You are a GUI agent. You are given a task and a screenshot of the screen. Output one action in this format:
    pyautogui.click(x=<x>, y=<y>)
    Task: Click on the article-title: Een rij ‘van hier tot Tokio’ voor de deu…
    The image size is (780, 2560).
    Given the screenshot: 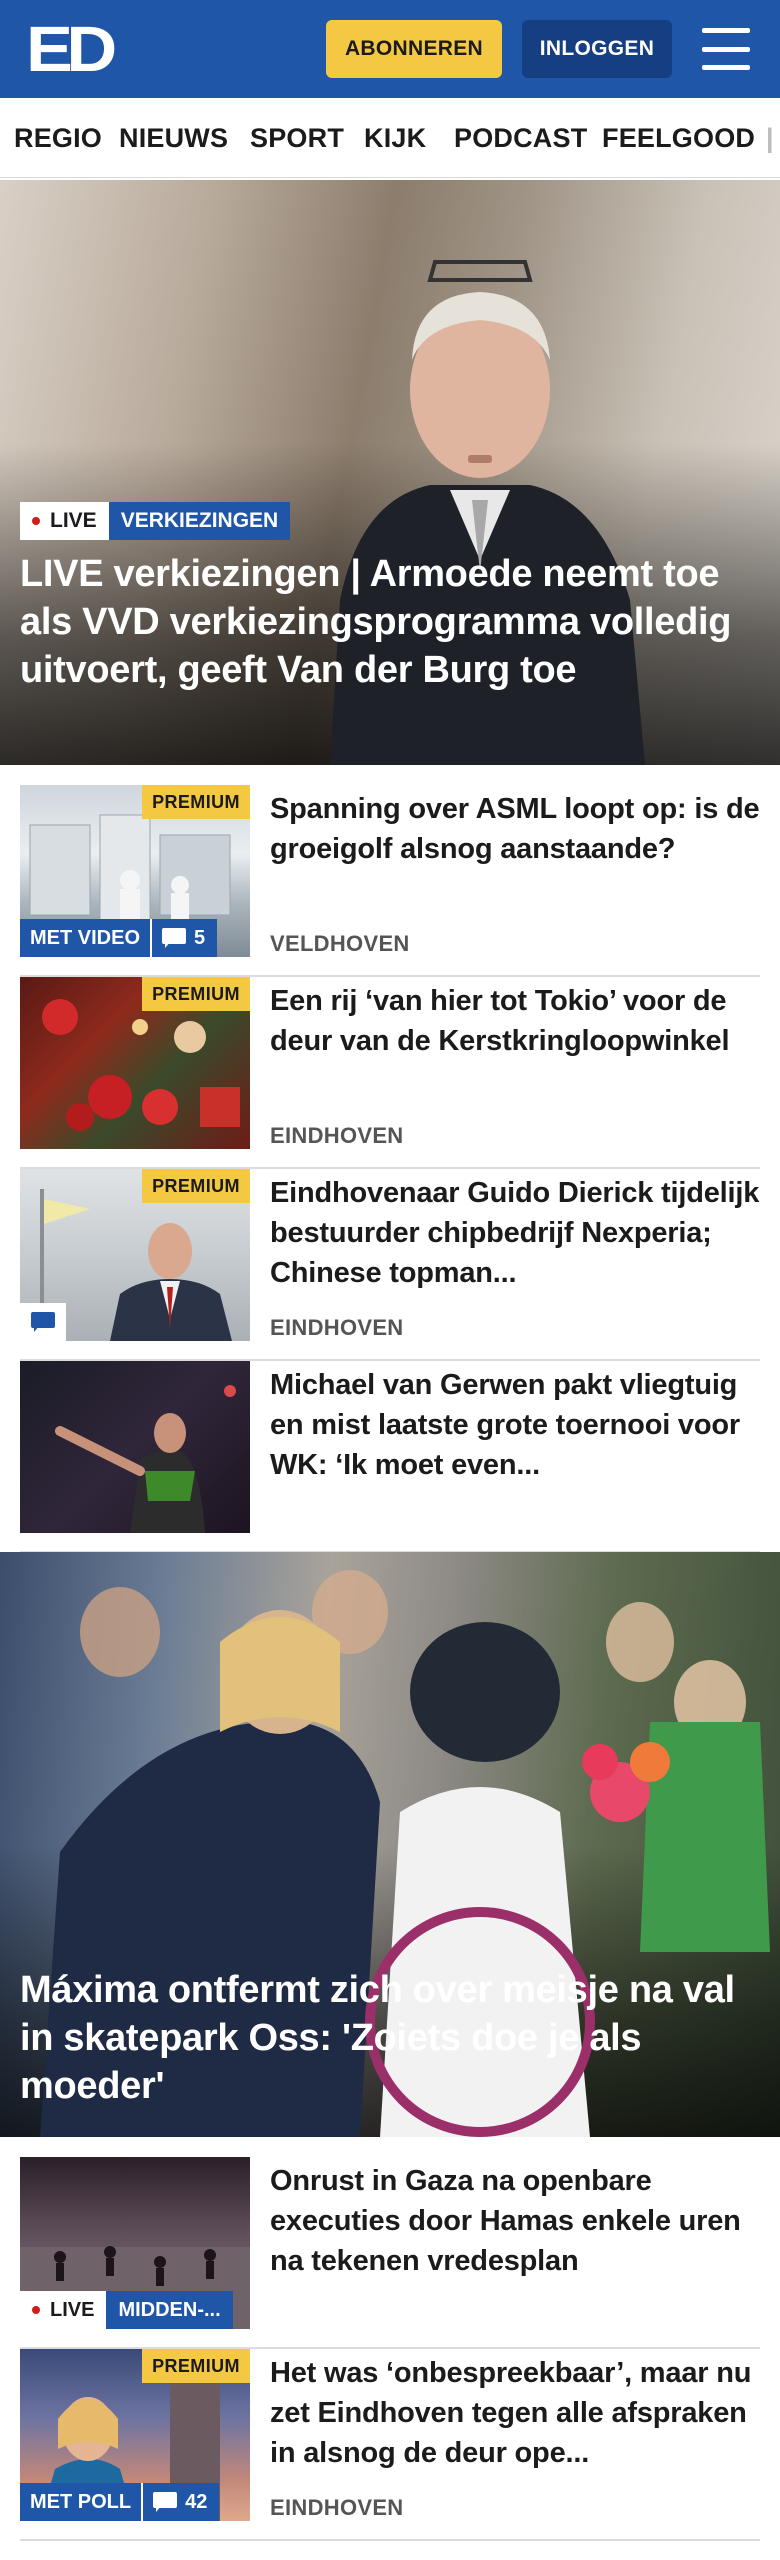 What is the action you would take?
    pyautogui.click(x=515, y=1021)
    